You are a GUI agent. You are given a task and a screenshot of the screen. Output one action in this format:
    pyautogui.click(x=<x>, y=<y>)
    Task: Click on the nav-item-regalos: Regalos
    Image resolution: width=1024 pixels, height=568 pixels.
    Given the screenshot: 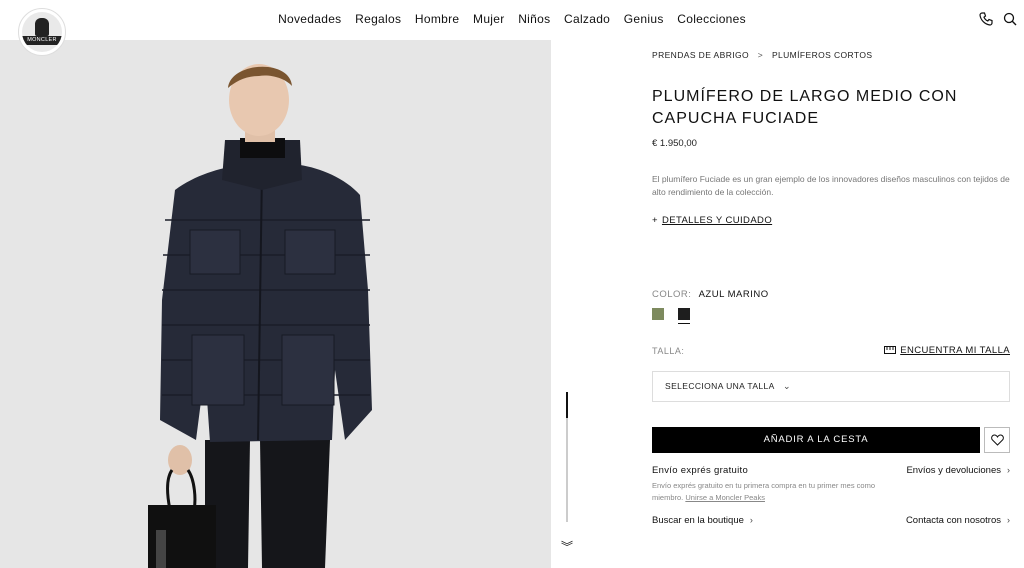 What is the action you would take?
    pyautogui.click(x=378, y=19)
    